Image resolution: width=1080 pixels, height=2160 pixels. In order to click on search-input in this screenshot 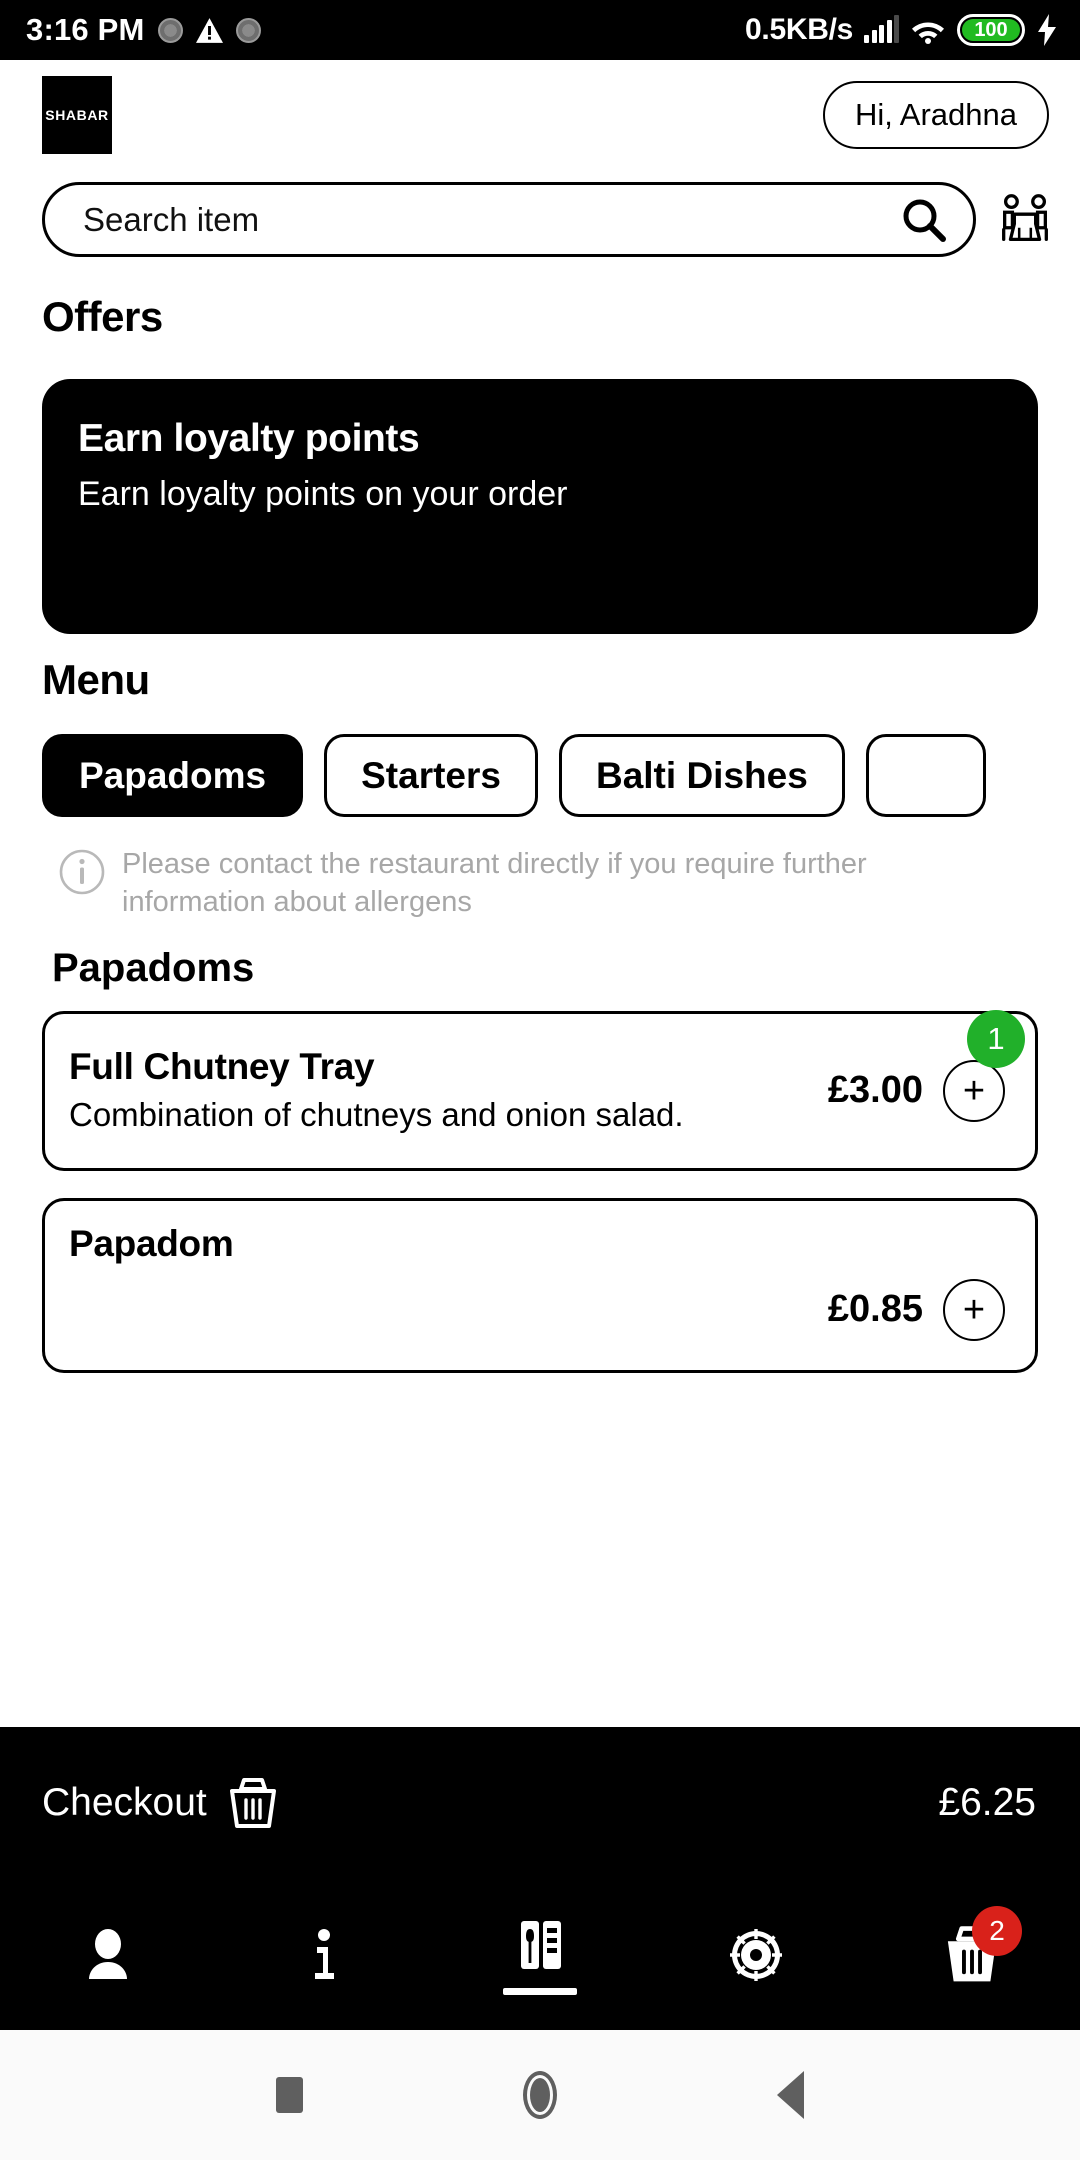, I will do `click(487, 219)`.